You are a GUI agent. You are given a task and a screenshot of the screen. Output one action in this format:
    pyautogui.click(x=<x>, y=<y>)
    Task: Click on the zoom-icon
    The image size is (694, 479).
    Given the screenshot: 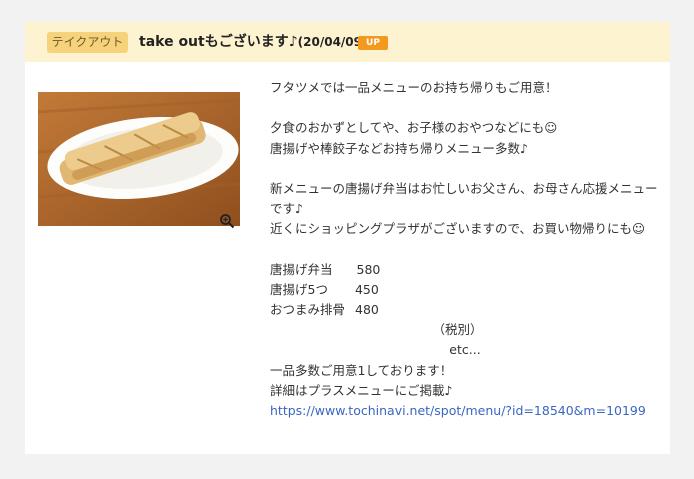 What is the action you would take?
    pyautogui.click(x=227, y=221)
    